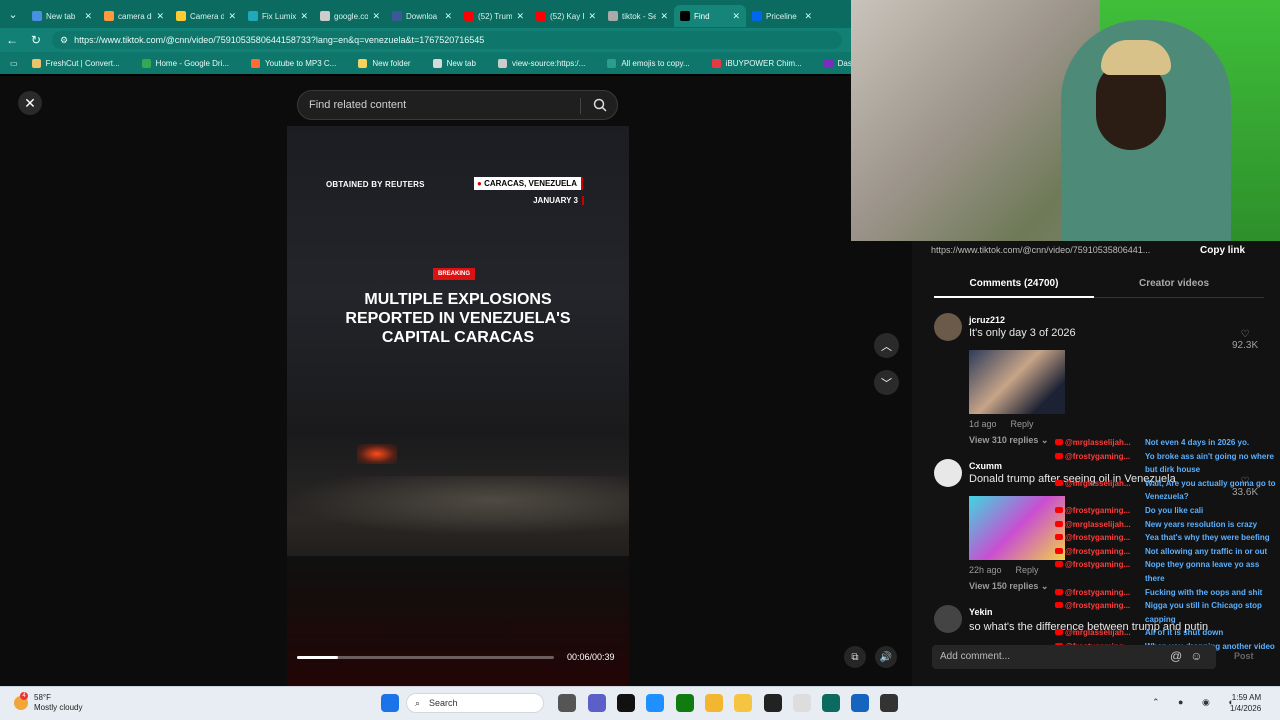 The width and height of the screenshot is (1280, 720). I want to click on chat-text: All of it is shut down, so click(1184, 633).